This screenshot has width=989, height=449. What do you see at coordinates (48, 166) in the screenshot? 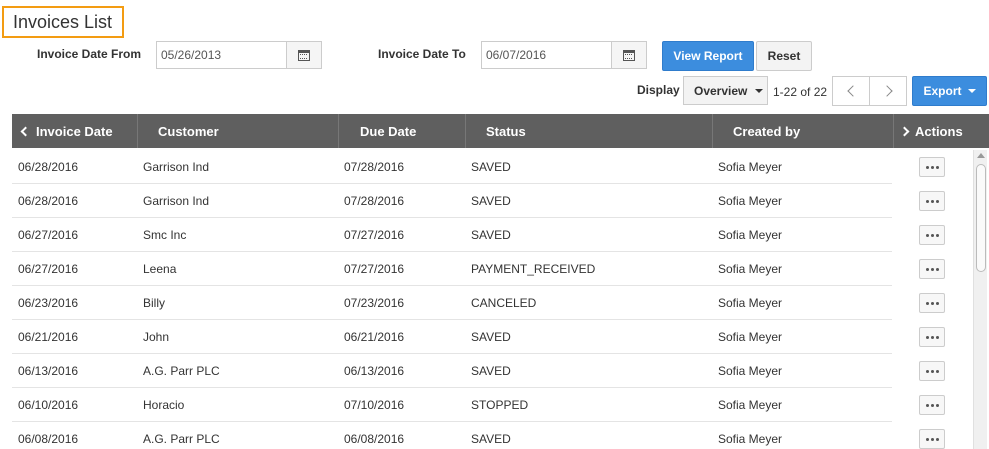
I see `cell-invoice-date: 06/28/2016` at bounding box center [48, 166].